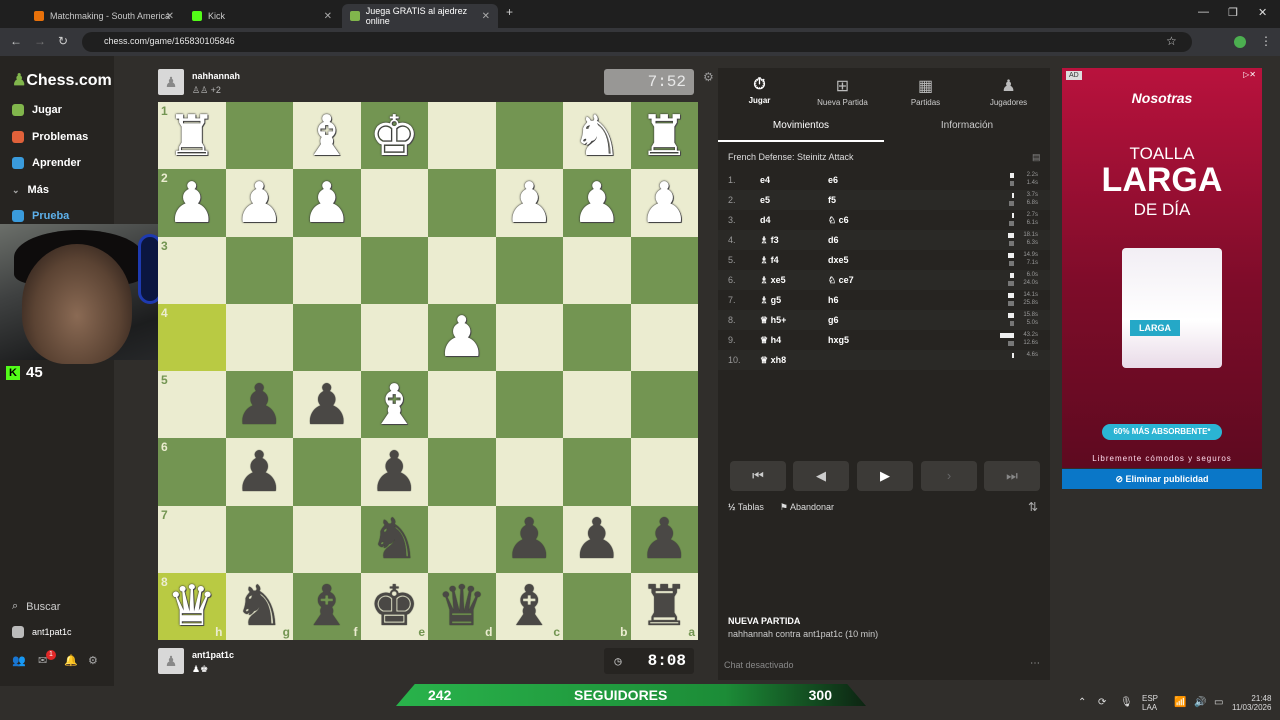  I want to click on close-tab-icon: ✕, so click(486, 16).